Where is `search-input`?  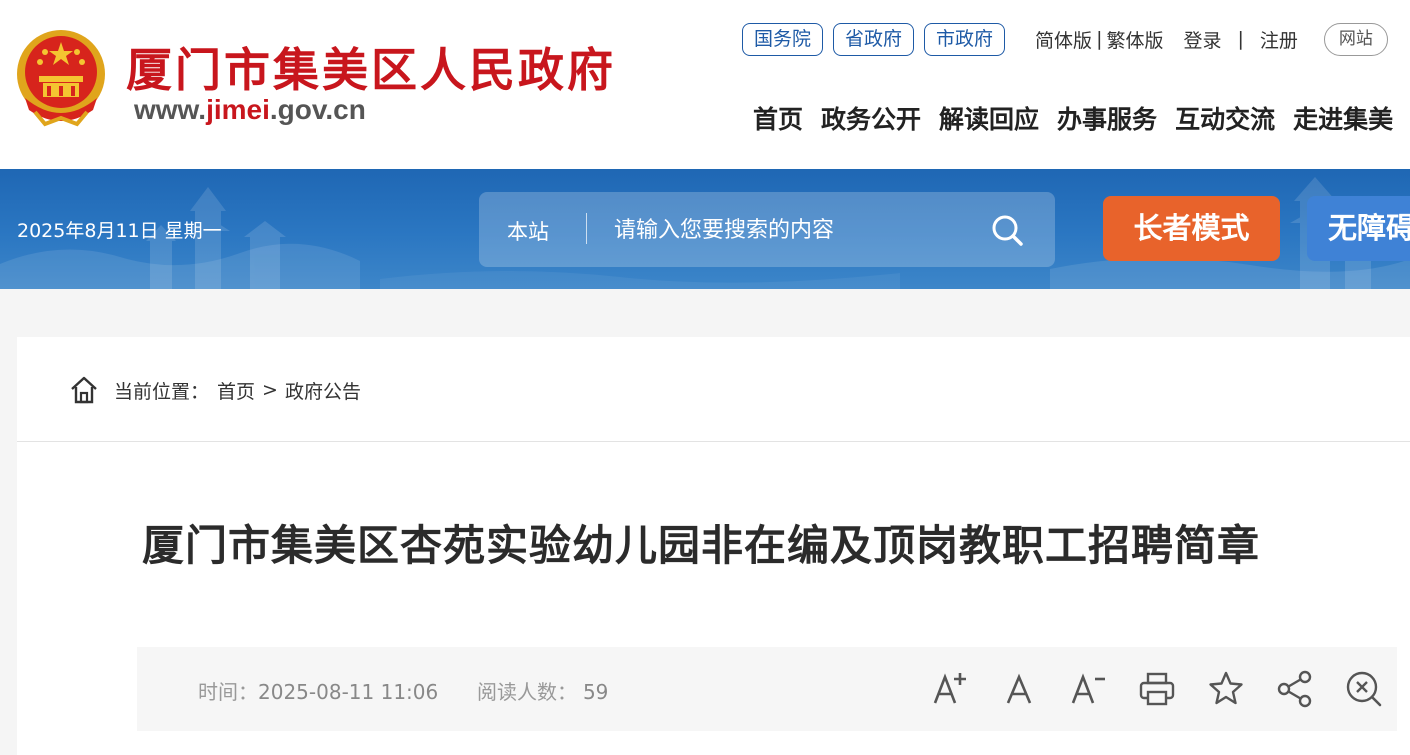
search-input is located at coordinates (804, 230).